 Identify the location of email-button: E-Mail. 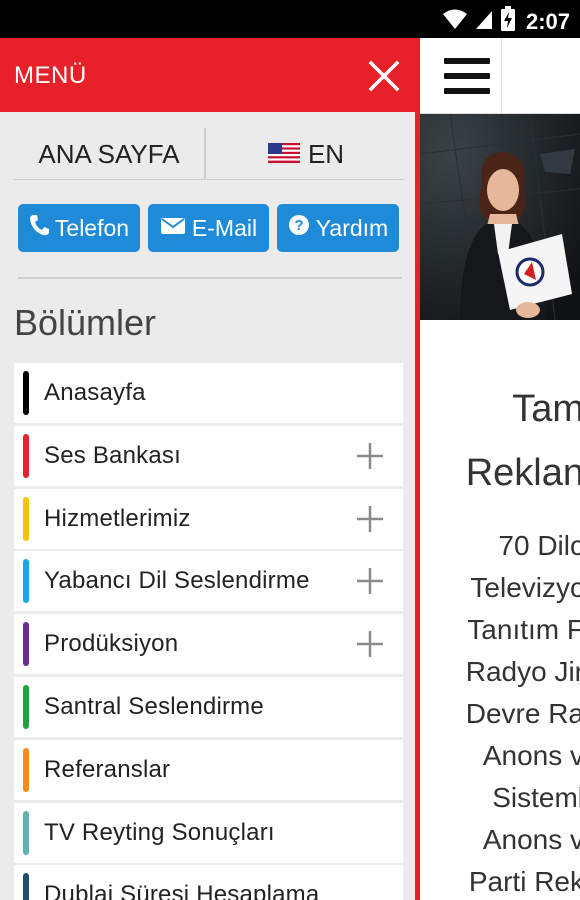
(208, 228).